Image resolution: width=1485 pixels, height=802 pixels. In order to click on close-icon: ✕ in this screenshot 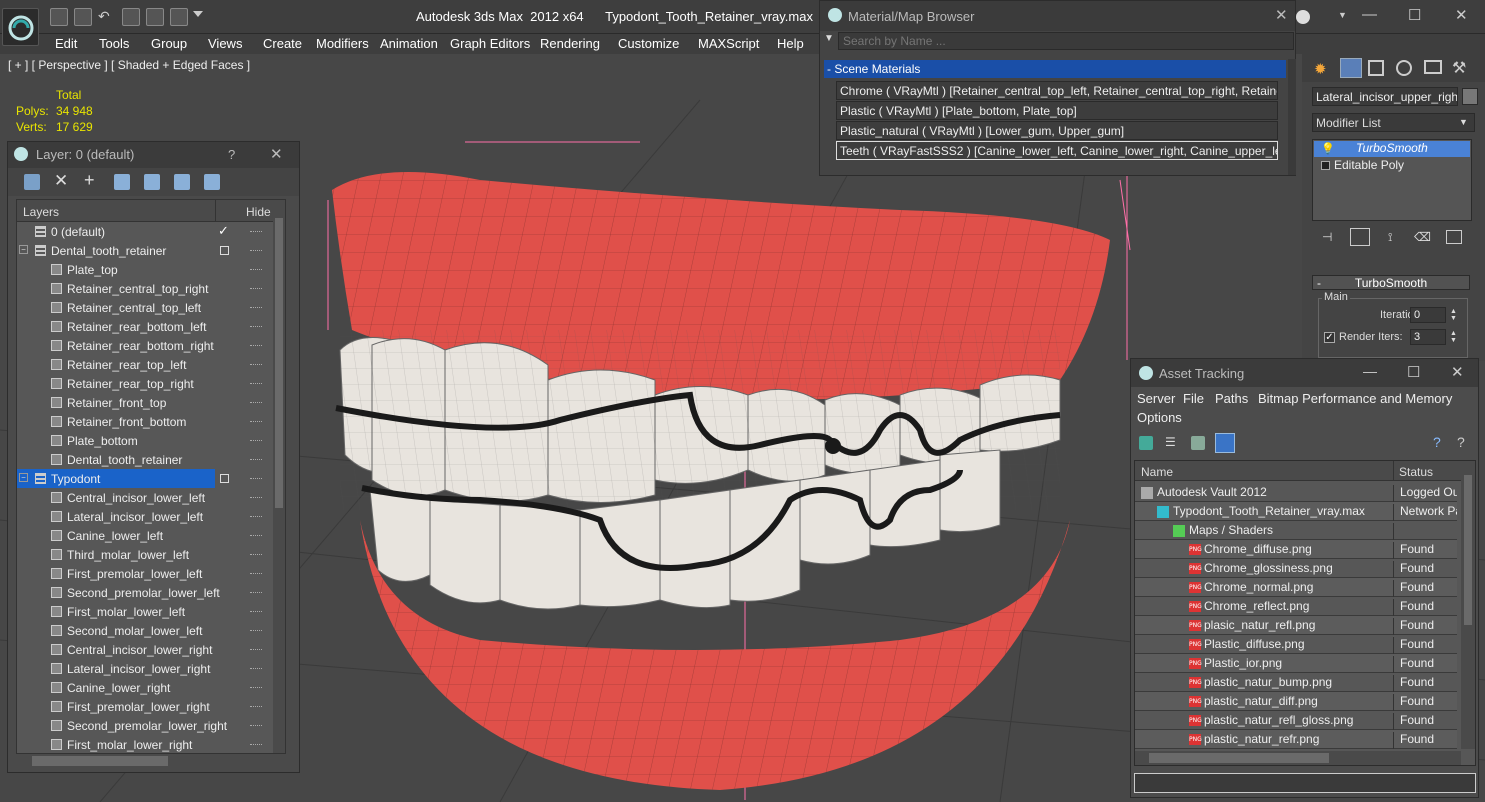, I will do `click(1461, 15)`.